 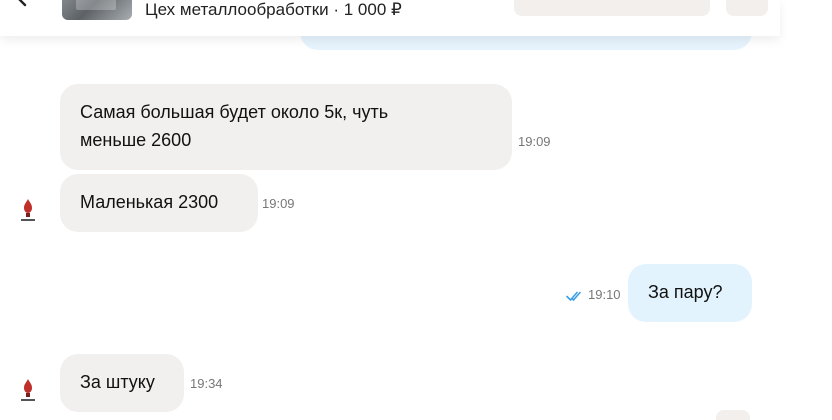 What do you see at coordinates (117, 382) in the screenshot?
I see `message-text: За штуку` at bounding box center [117, 382].